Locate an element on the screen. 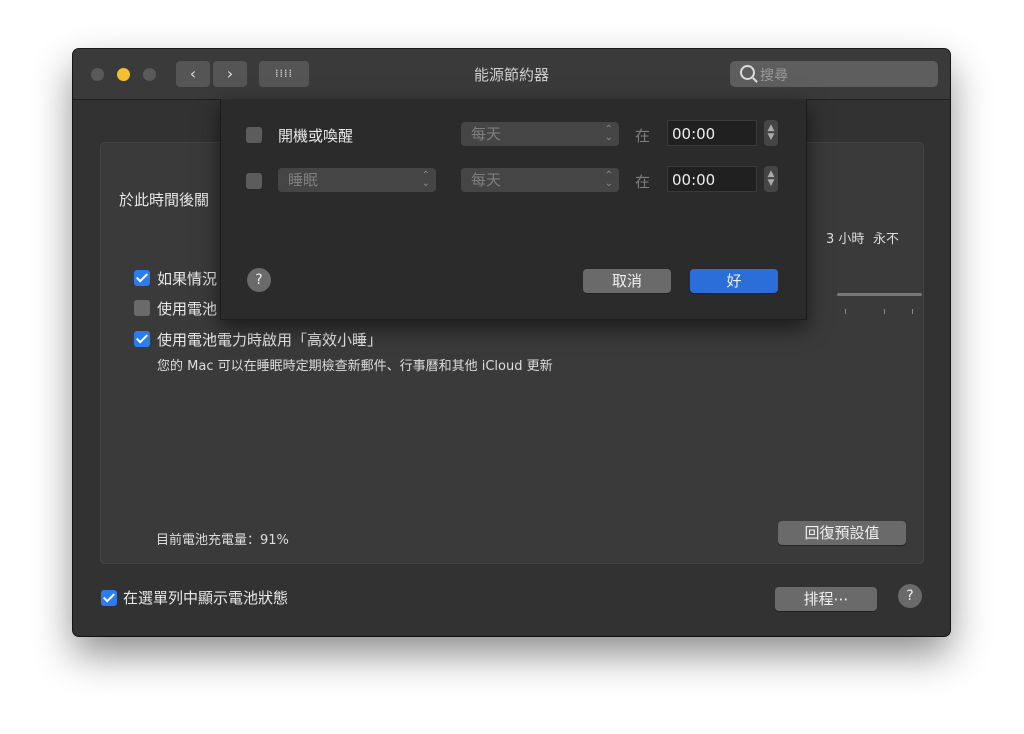 Image resolution: width=1024 pixels, height=734 pixels. turn-display-off-label: 於此時間後關 is located at coordinates (164, 200).